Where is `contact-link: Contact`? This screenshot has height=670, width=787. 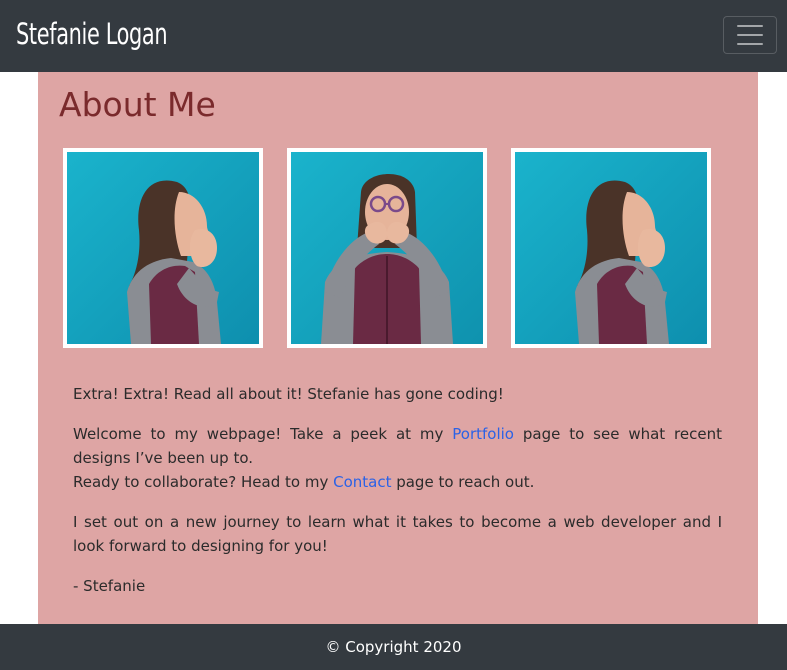 contact-link: Contact is located at coordinates (362, 482).